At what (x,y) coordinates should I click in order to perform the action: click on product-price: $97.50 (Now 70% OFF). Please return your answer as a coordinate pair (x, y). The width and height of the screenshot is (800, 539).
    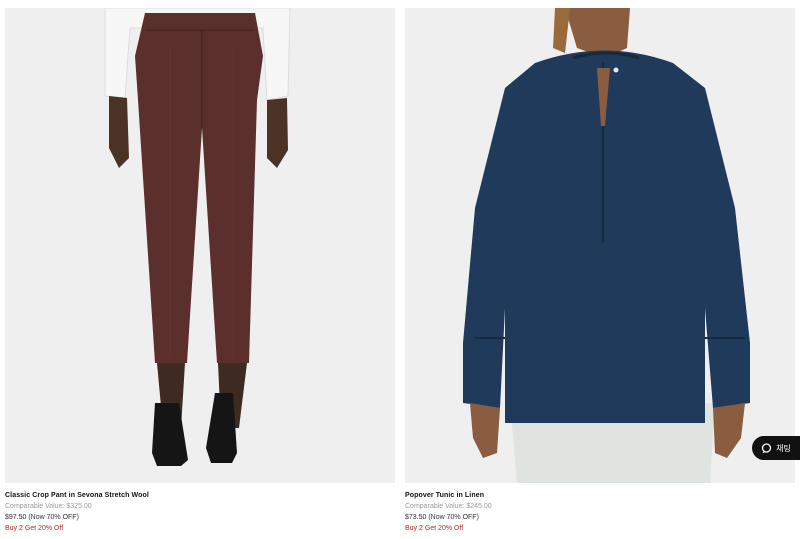
    Looking at the image, I should click on (42, 517).